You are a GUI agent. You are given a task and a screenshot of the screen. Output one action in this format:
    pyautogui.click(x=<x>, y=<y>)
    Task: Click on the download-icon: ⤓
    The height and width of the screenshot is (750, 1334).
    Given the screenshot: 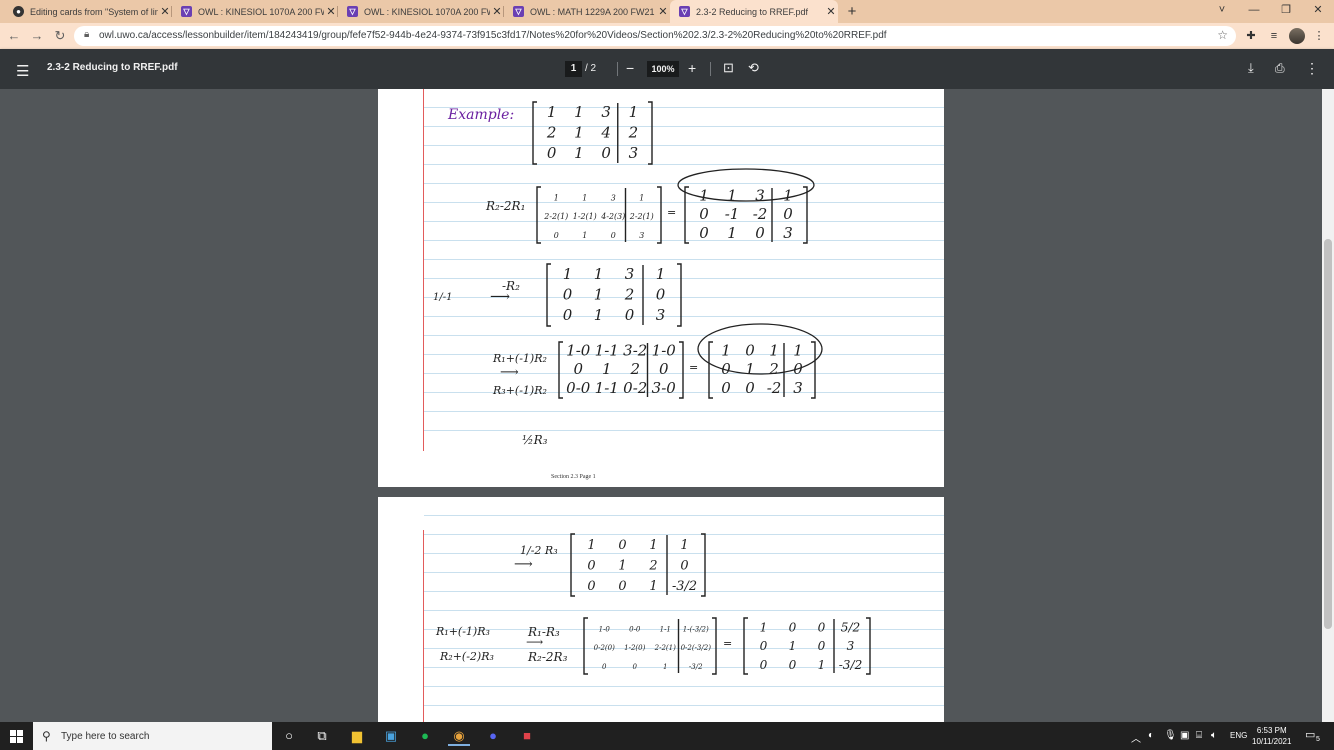 What is the action you would take?
    pyautogui.click(x=1251, y=68)
    